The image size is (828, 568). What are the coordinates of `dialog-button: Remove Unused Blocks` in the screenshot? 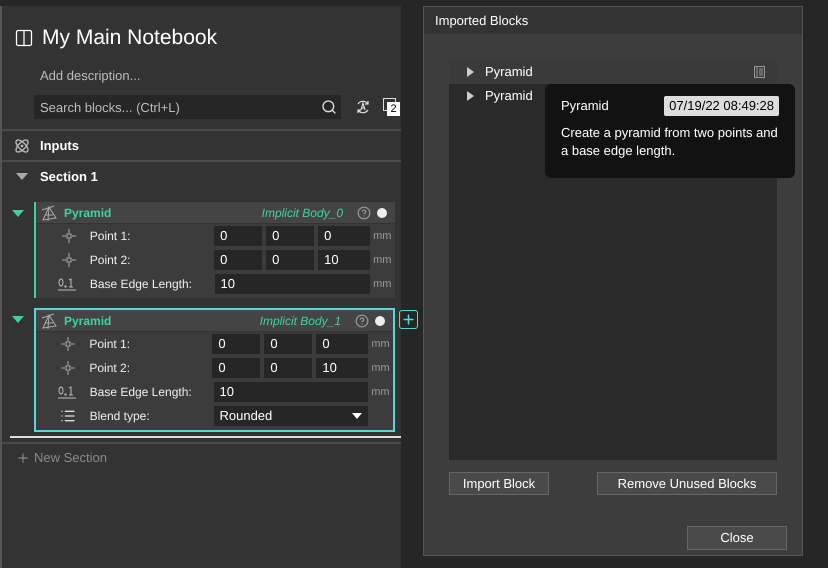 It's located at (687, 483).